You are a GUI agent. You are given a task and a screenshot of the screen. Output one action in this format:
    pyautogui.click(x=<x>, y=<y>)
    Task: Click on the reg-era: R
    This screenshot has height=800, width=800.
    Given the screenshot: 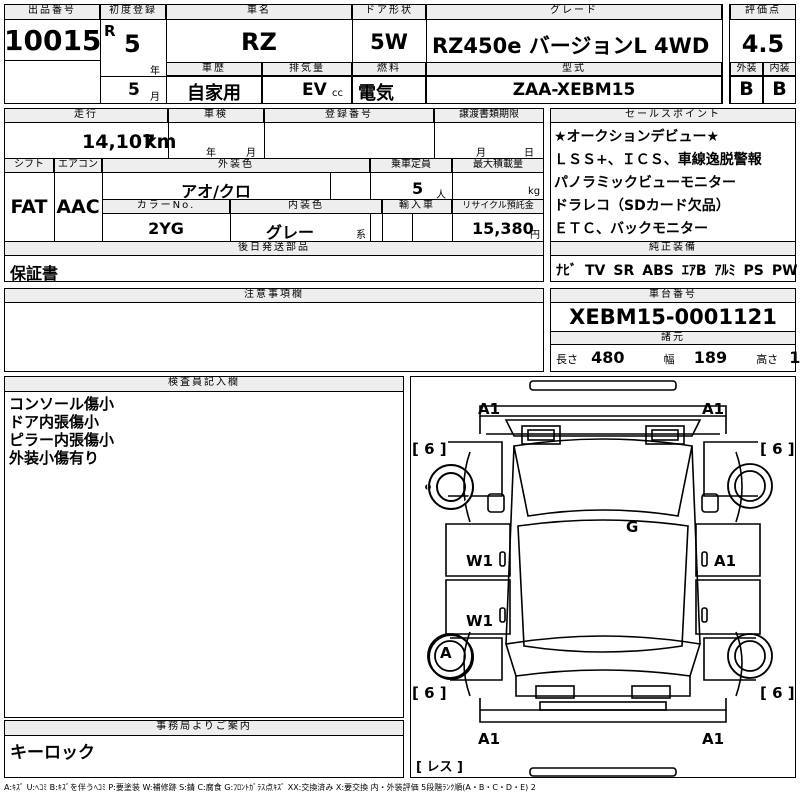 What is the action you would take?
    pyautogui.click(x=110, y=31)
    